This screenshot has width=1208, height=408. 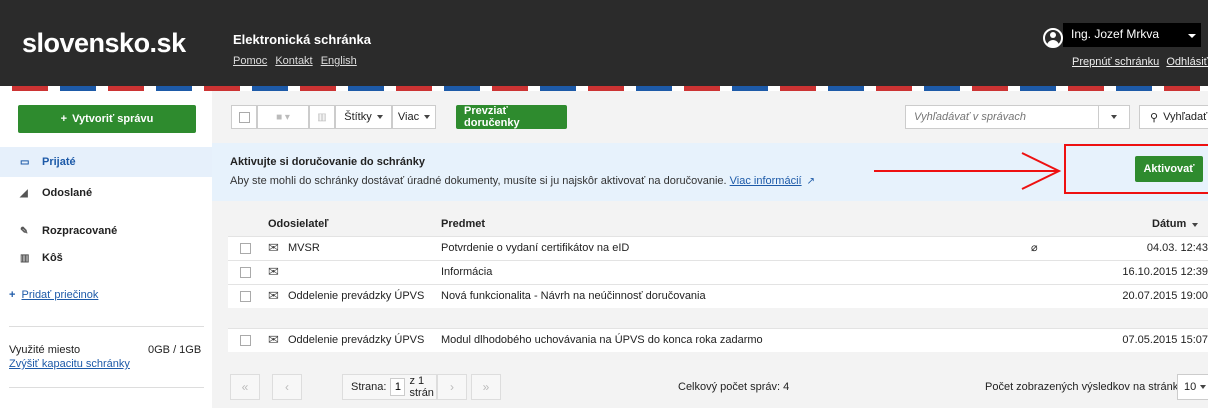 What do you see at coordinates (339, 61) in the screenshot?
I see `english-link: English` at bounding box center [339, 61].